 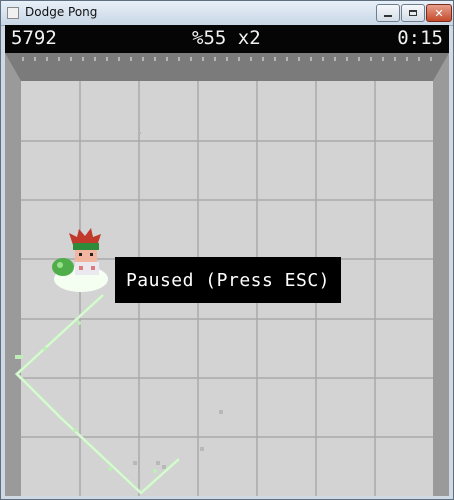 I want to click on player-headband, so click(x=86, y=246).